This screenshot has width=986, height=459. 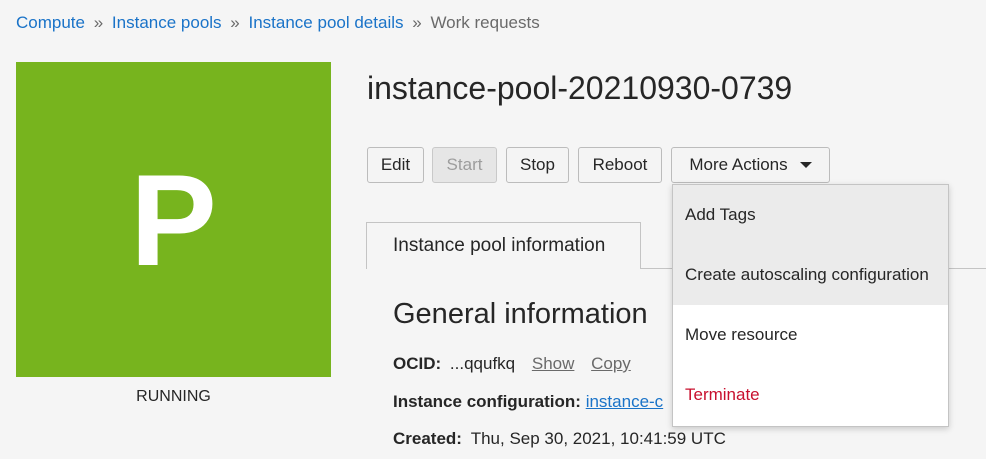 I want to click on breadcrumb-compute: Compute, so click(x=50, y=22).